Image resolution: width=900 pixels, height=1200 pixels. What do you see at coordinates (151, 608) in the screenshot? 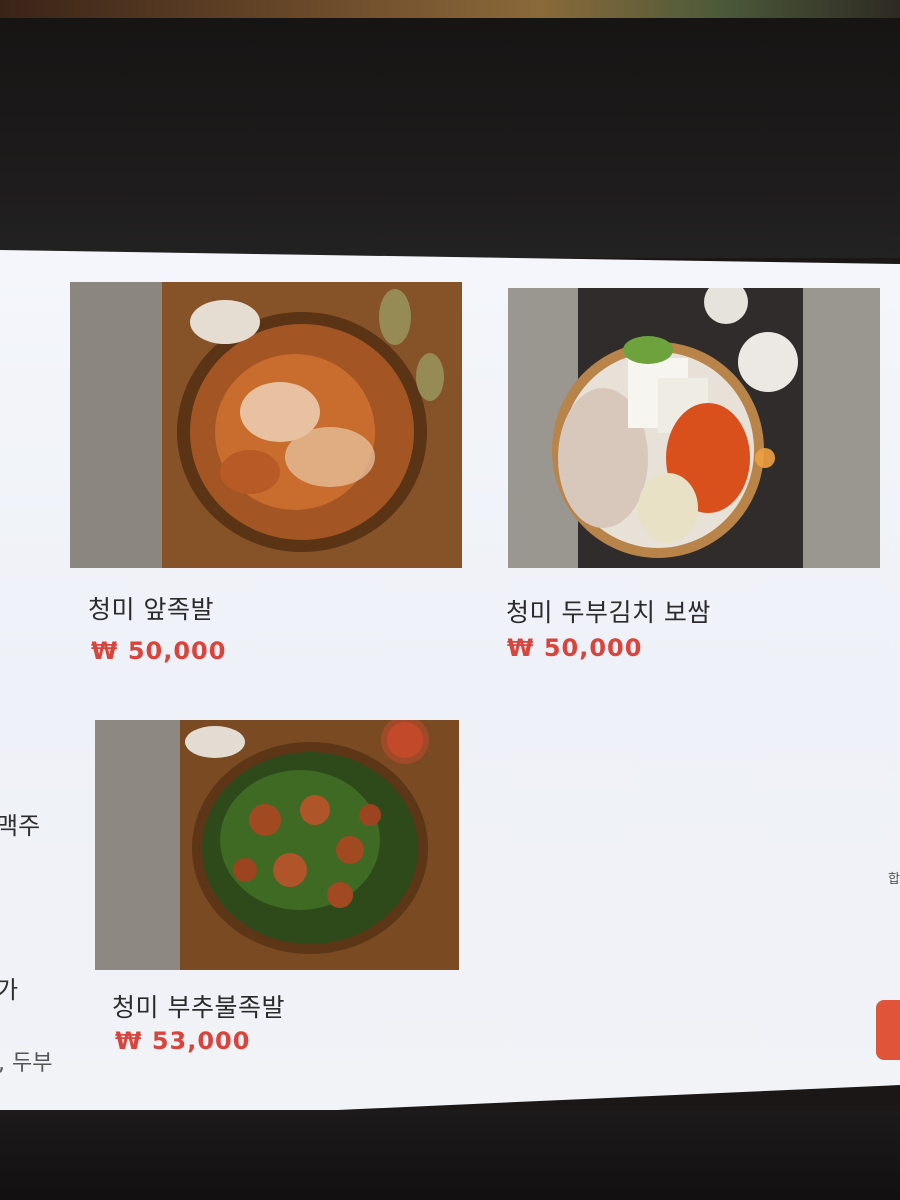
I see `menu-item-name-1: 청미 앞족발` at bounding box center [151, 608].